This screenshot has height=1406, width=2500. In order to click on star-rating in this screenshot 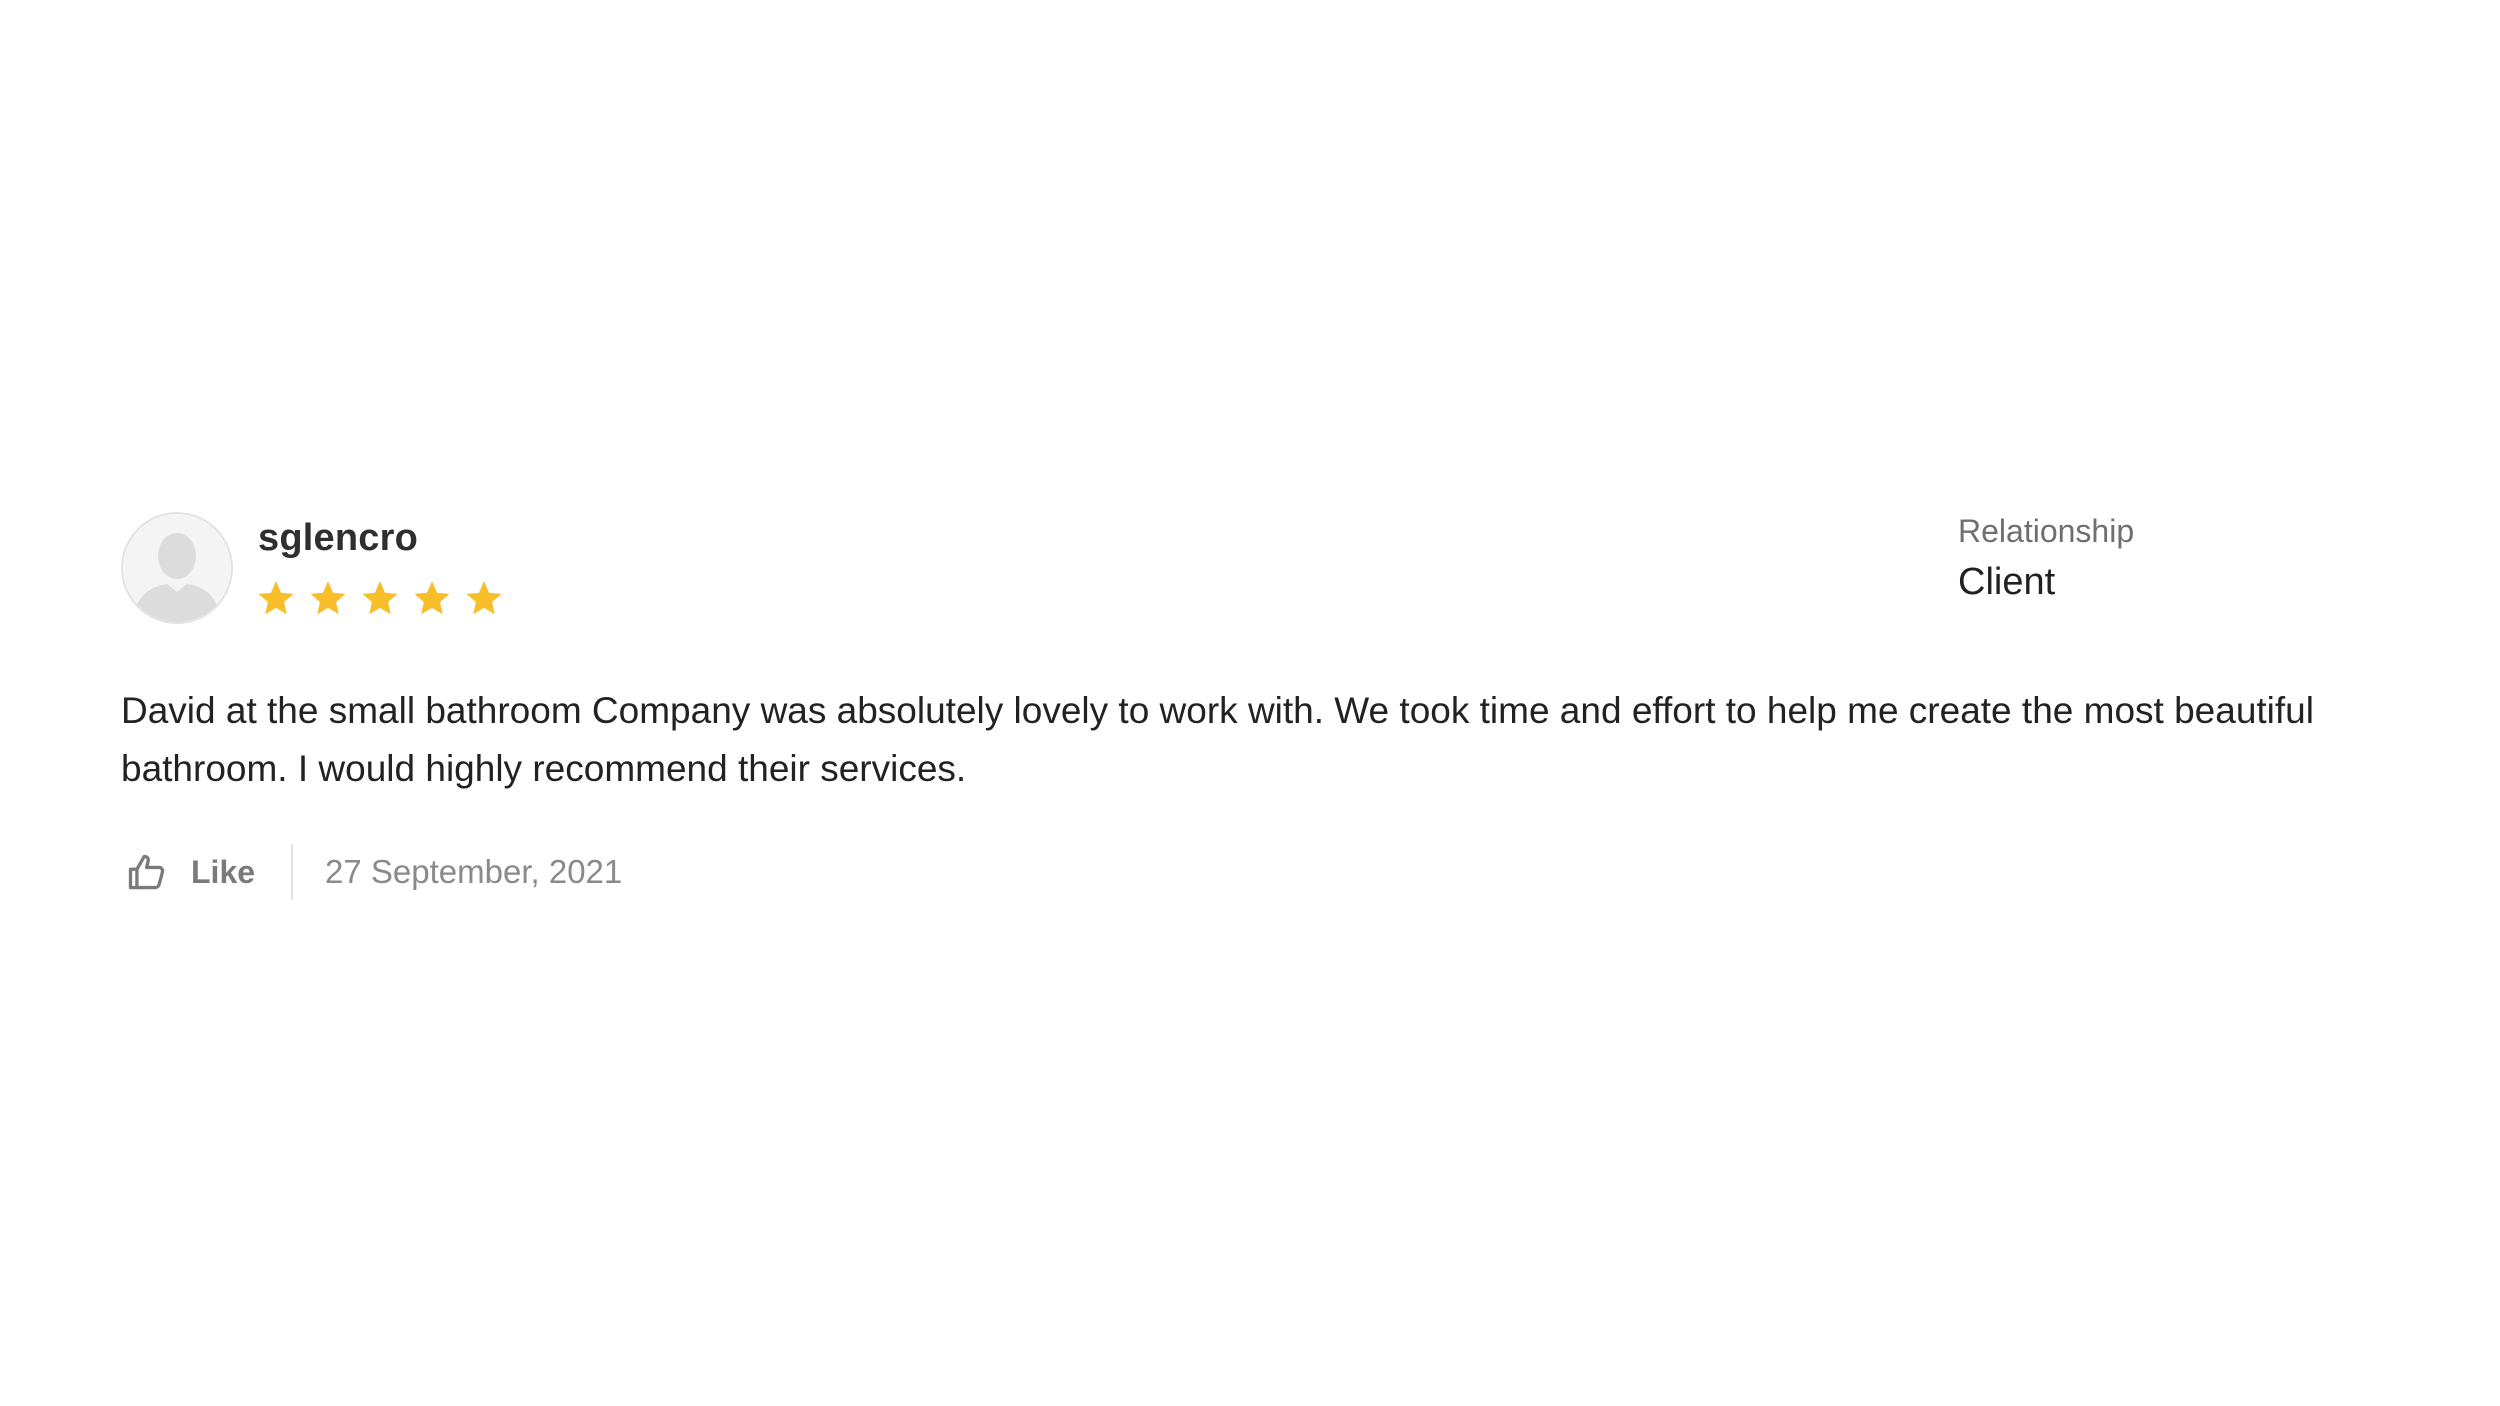, I will do `click(380, 599)`.